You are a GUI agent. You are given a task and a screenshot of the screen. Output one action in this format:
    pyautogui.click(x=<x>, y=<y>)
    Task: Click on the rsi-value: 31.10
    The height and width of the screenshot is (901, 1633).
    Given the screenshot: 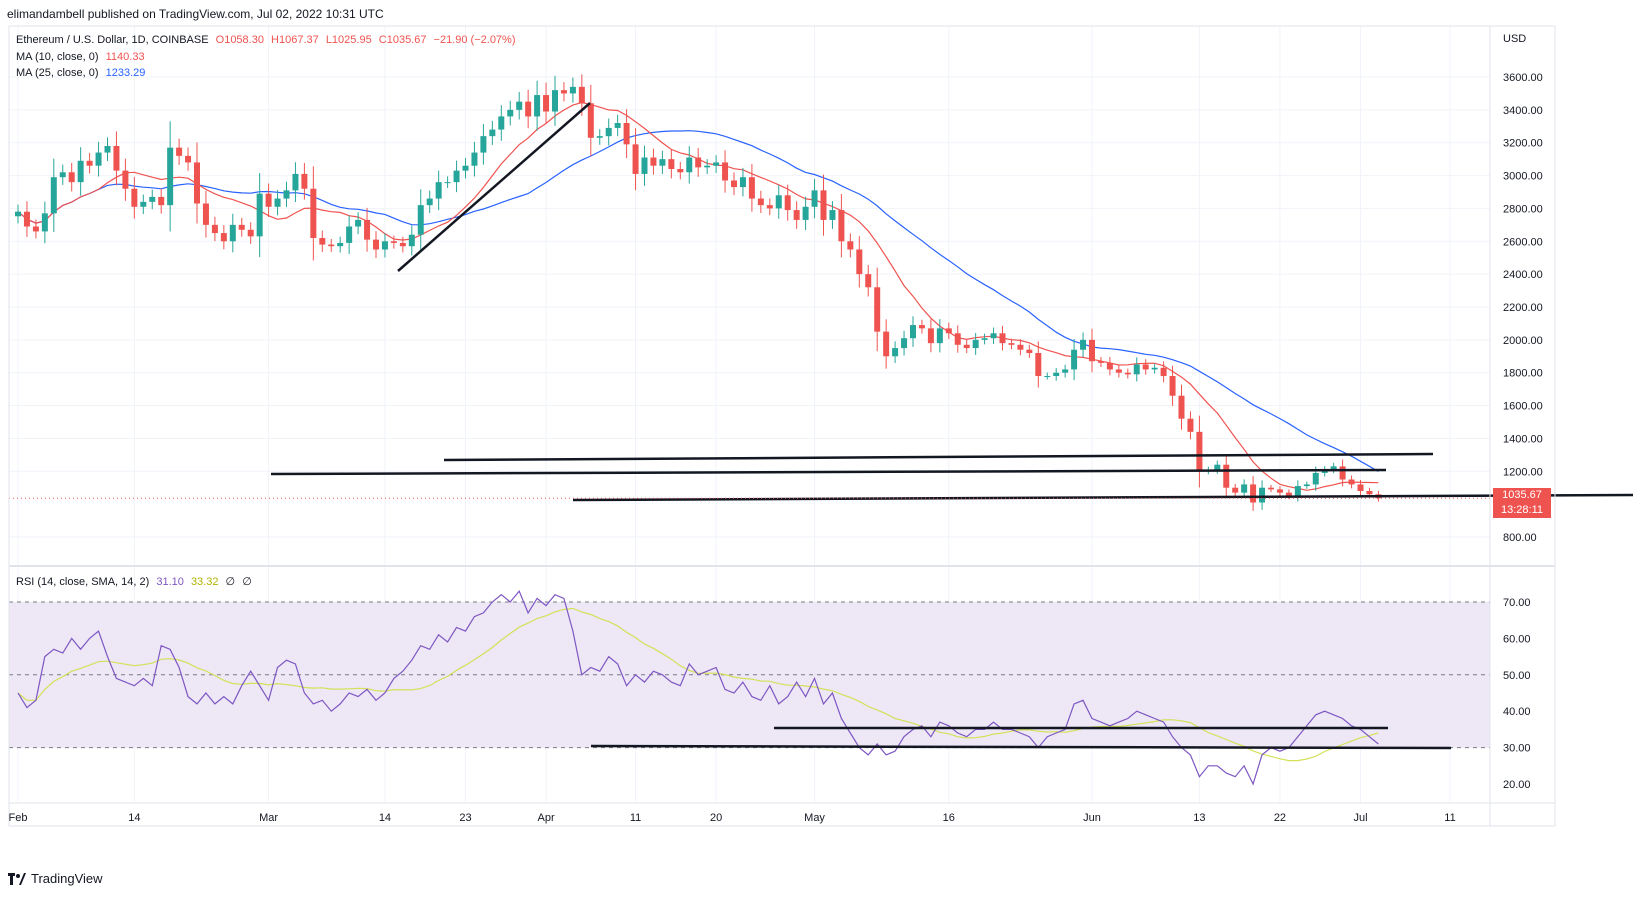 What is the action you would take?
    pyautogui.click(x=170, y=582)
    